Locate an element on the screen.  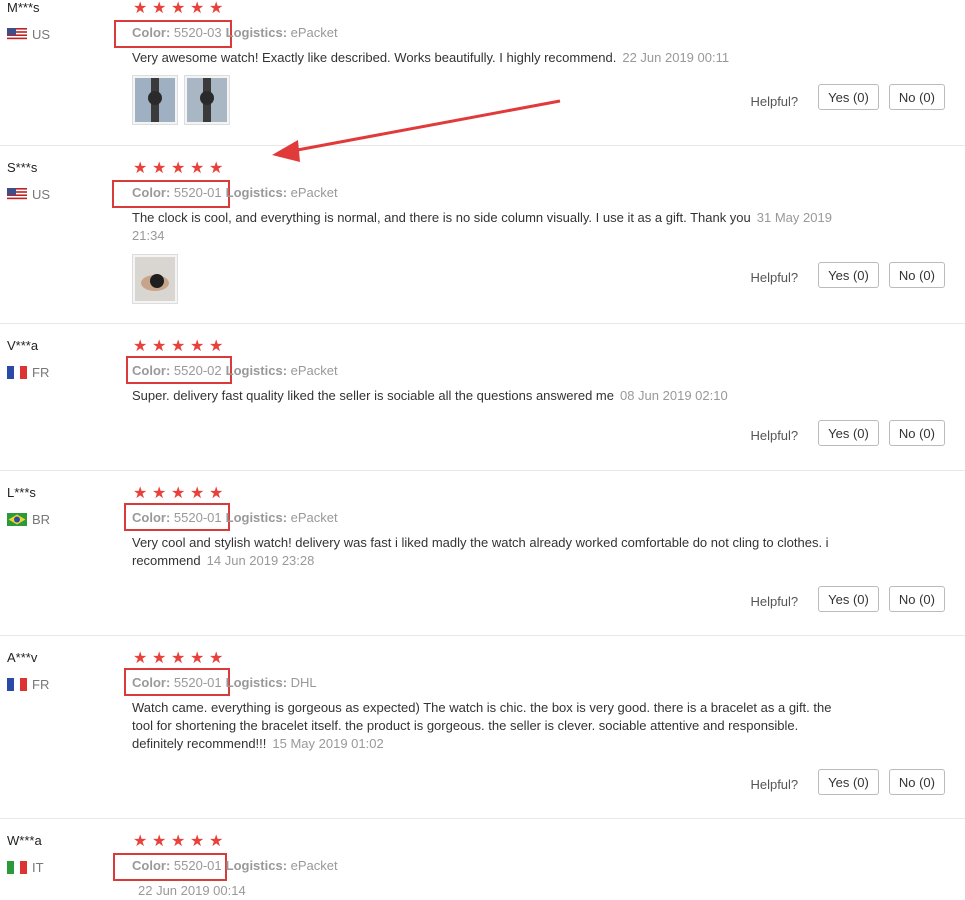
reviewer-country: US is located at coordinates (28, 194).